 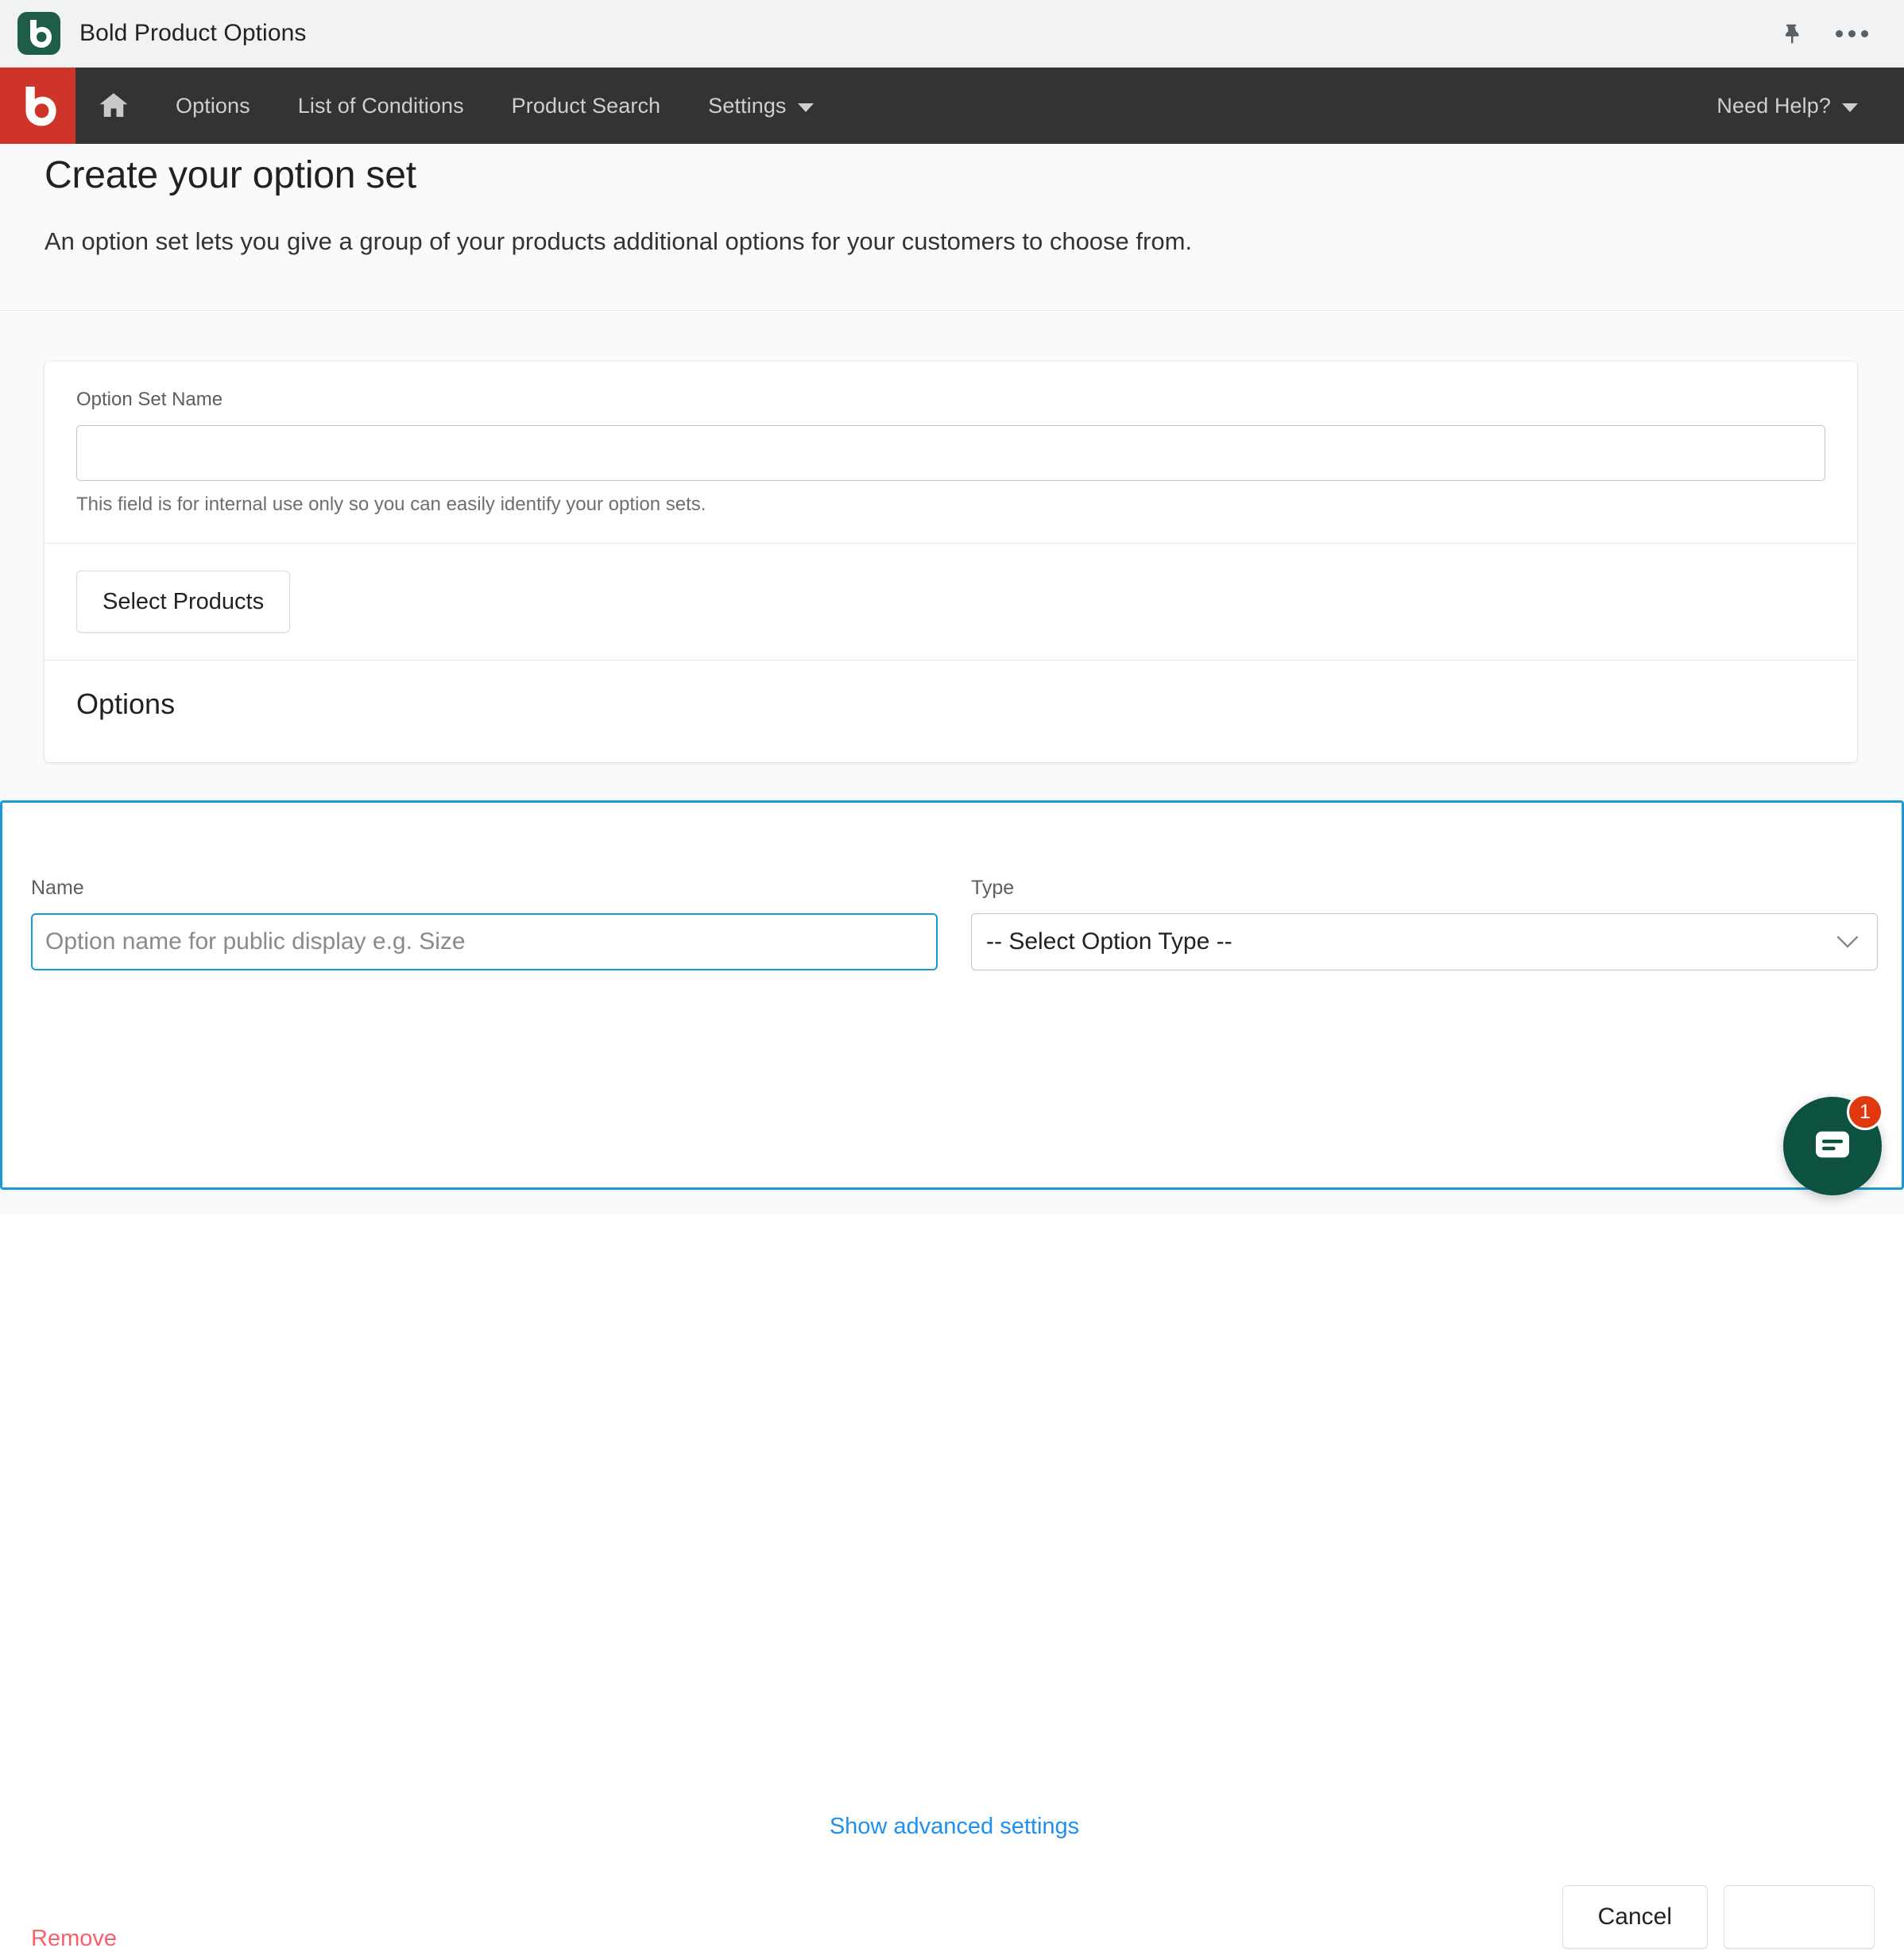 What do you see at coordinates (114, 106) in the screenshot?
I see `home-icon` at bounding box center [114, 106].